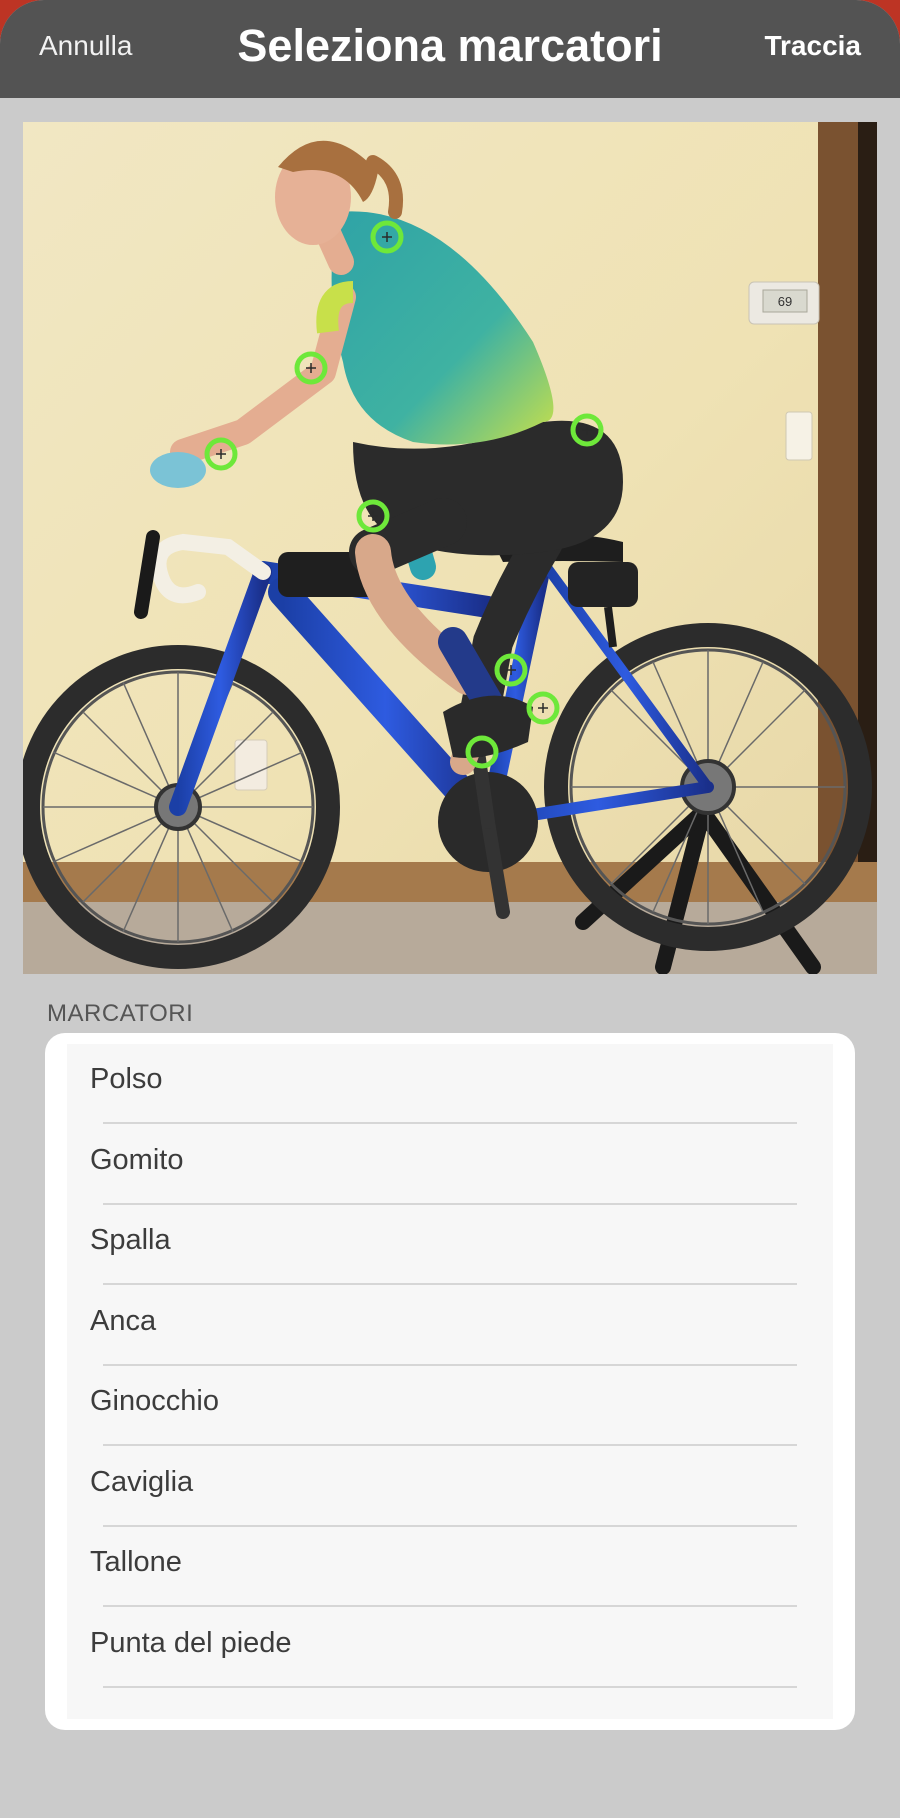  What do you see at coordinates (120, 1013) in the screenshot?
I see `markers-section-header: MARCATORI` at bounding box center [120, 1013].